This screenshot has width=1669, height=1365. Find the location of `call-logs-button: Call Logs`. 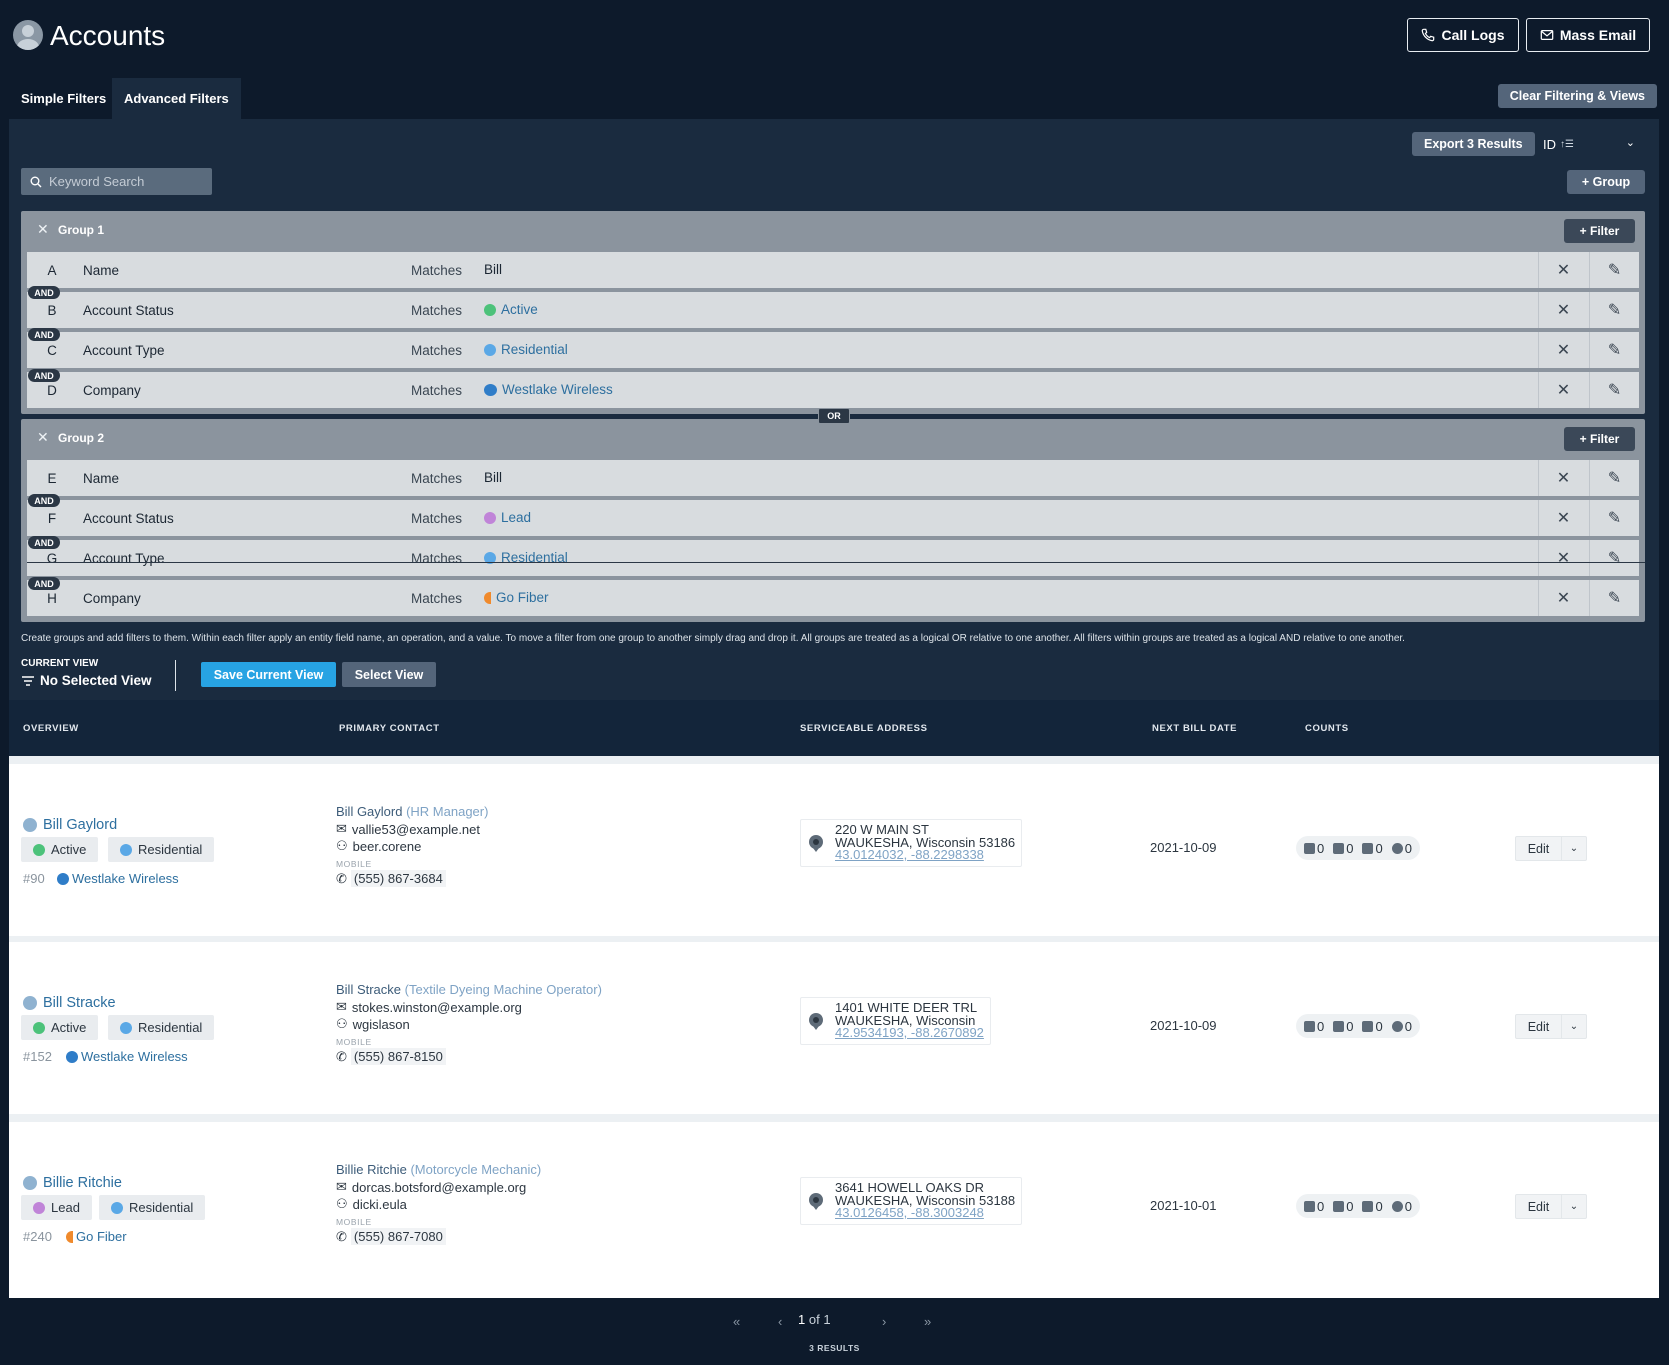

call-logs-button: Call Logs is located at coordinates (1463, 35).